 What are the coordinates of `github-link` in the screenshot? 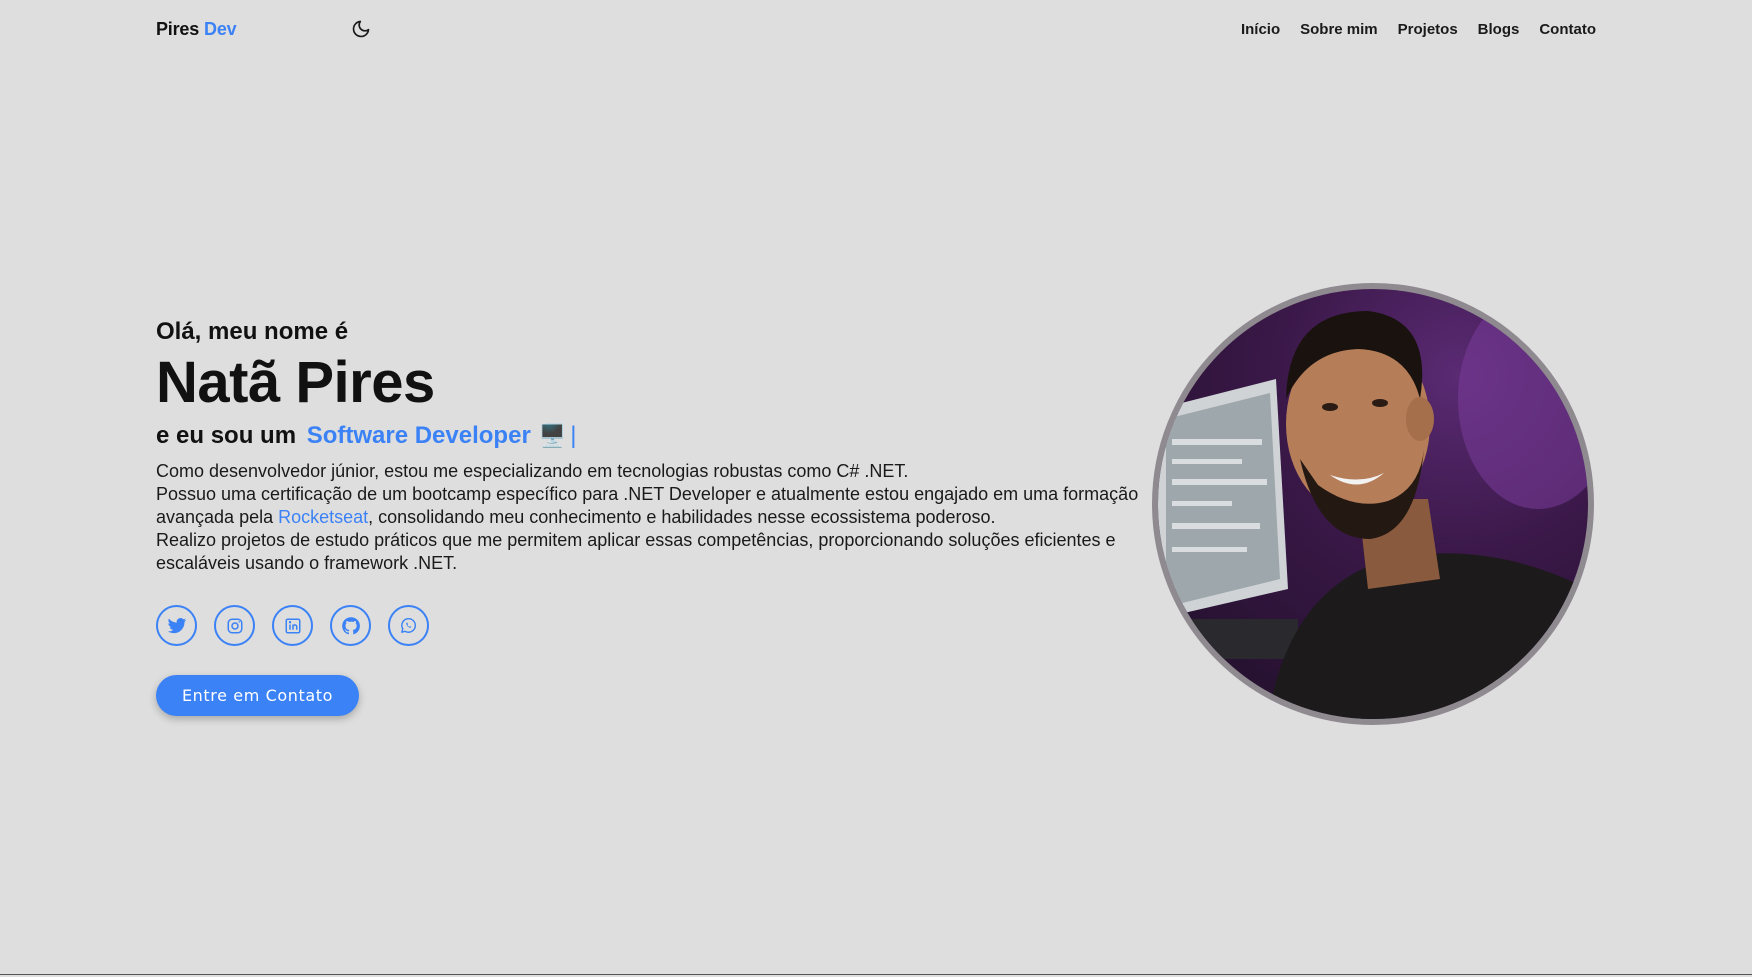 It's located at (350, 625).